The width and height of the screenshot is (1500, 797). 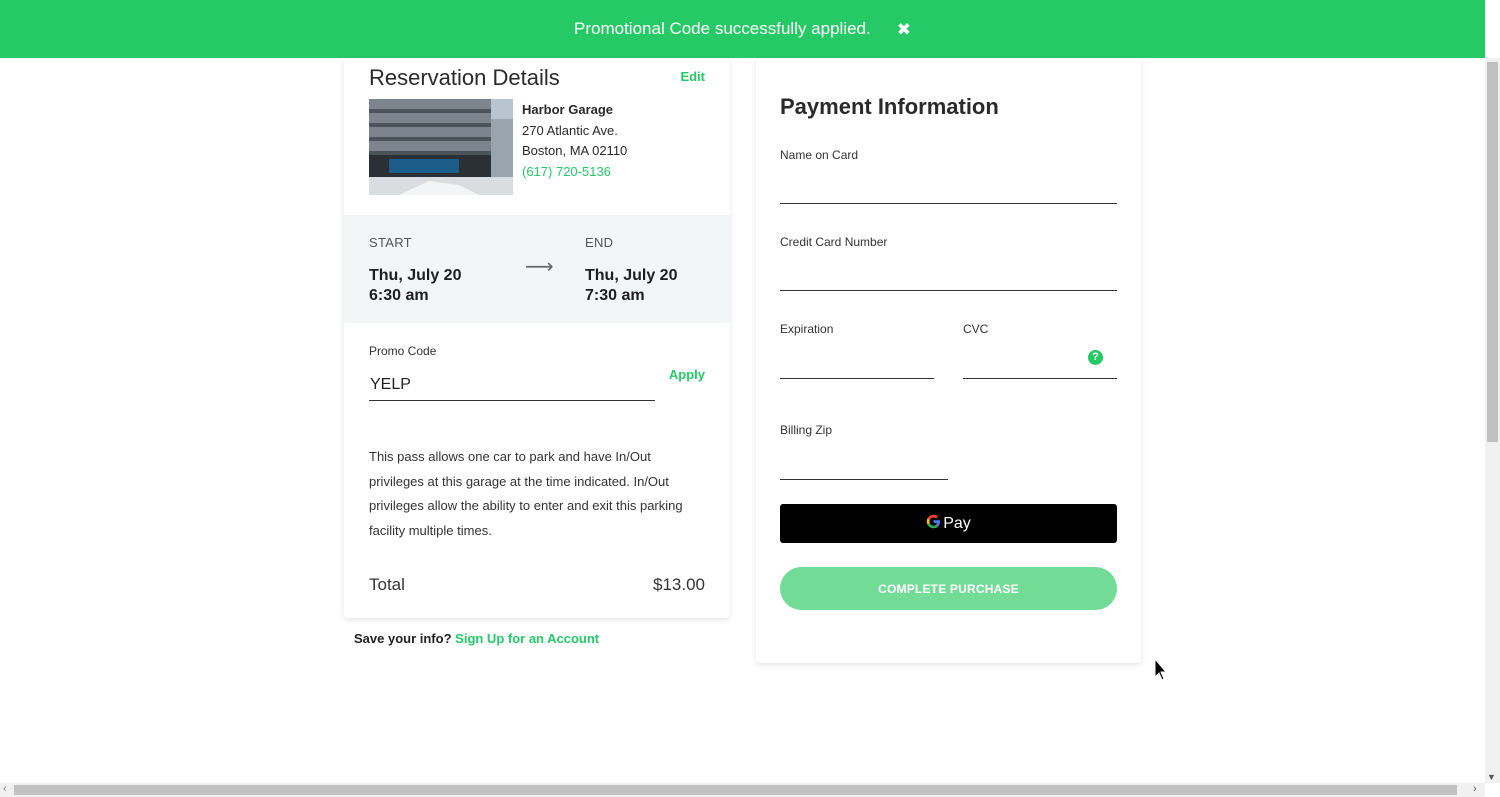 I want to click on google-g-icon, so click(x=933, y=524).